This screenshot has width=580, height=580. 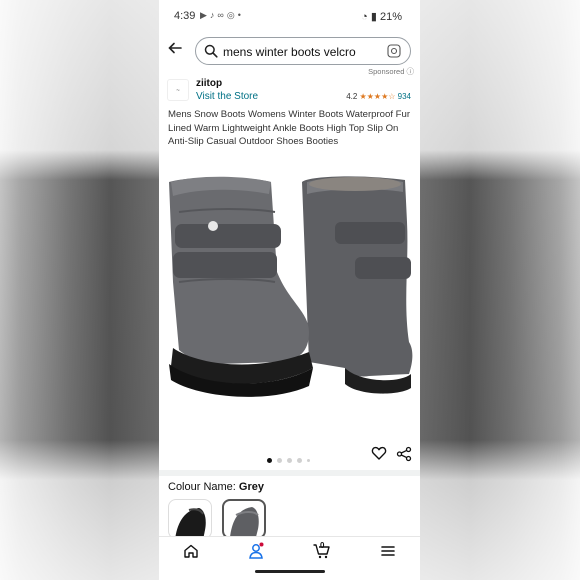 What do you see at coordinates (290, 571) in the screenshot?
I see `gesture-bar` at bounding box center [290, 571].